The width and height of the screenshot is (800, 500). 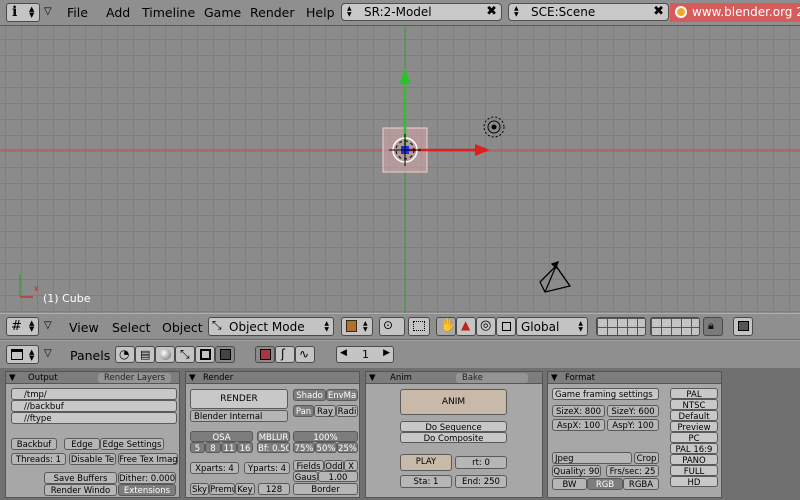 I want to click on osa-11: 11, so click(x=229, y=447).